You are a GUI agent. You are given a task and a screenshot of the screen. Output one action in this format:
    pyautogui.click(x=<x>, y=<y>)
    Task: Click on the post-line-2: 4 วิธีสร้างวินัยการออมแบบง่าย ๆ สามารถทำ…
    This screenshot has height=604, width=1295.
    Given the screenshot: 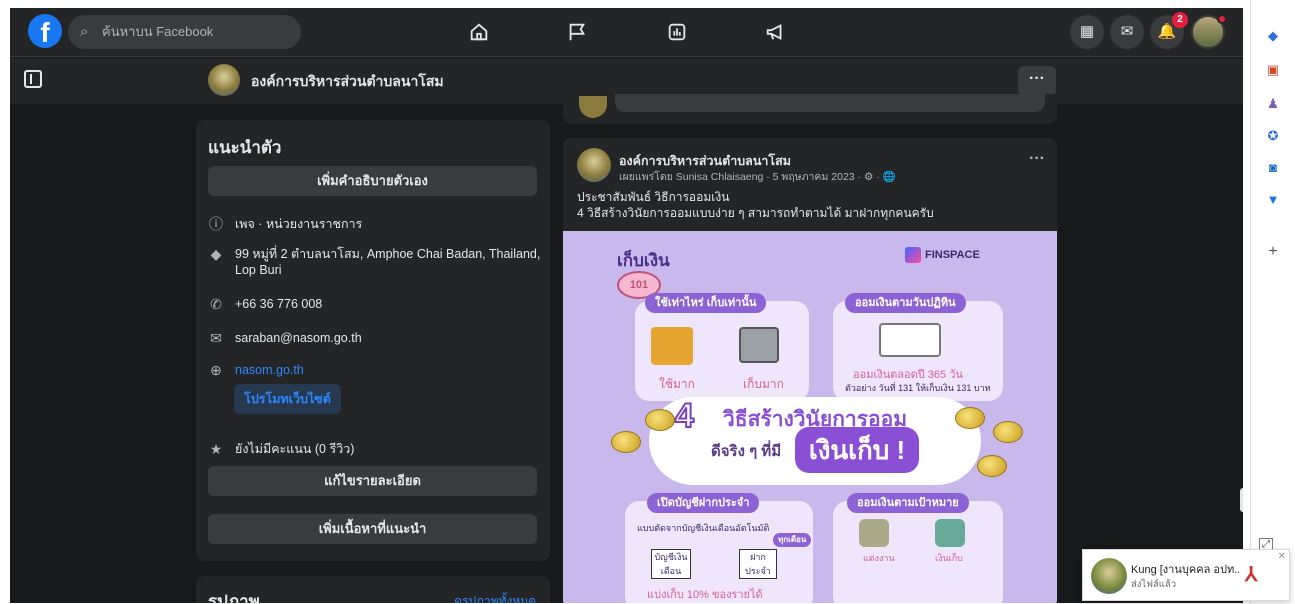 What is the action you would take?
    pyautogui.click(x=755, y=213)
    